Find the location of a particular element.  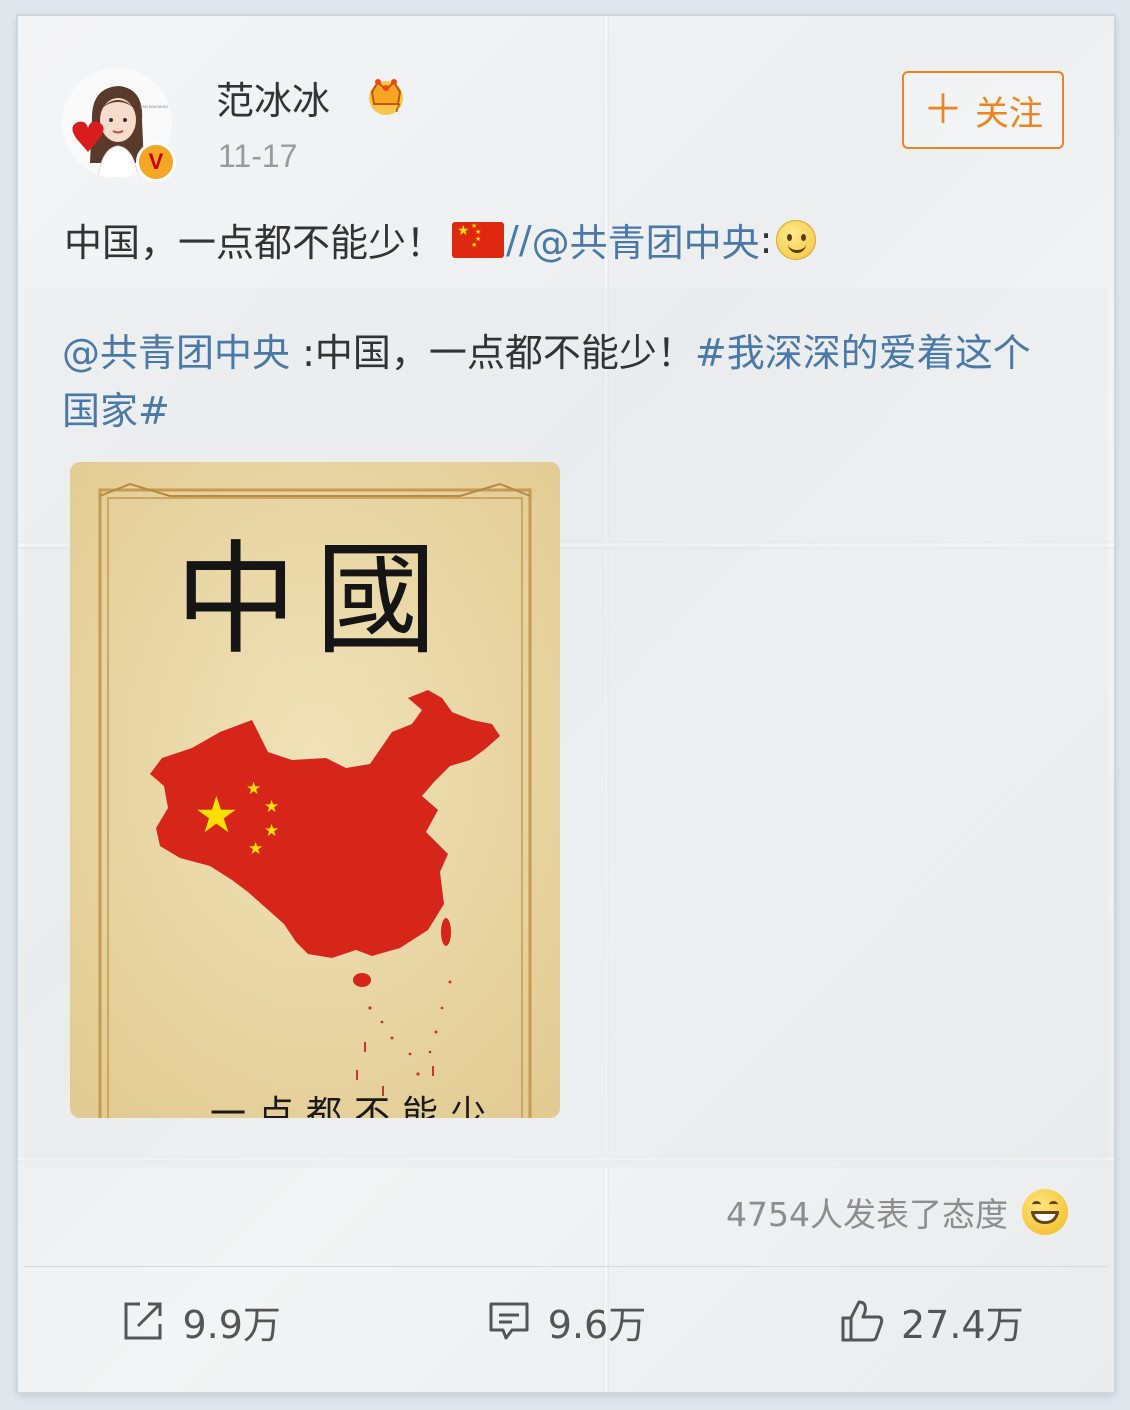

post-text: 中国，一点都不能少！ ★ ★ ★ ★ ★ // @共青团中央 : is located at coordinates (440, 239).